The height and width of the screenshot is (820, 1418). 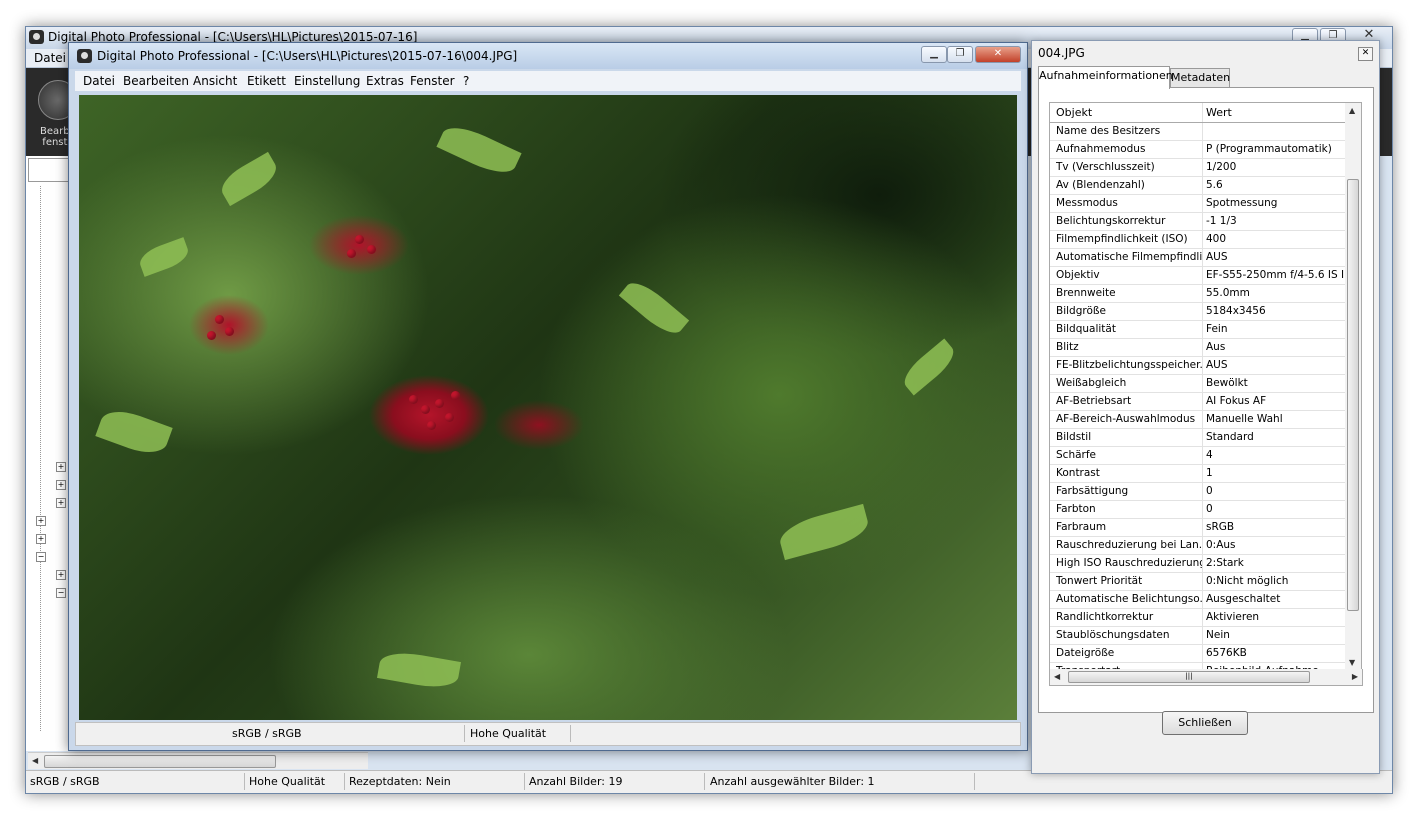 I want to click on table-row: Tonwert Priorität 0:Nicht möglich, so click(x=1198, y=582).